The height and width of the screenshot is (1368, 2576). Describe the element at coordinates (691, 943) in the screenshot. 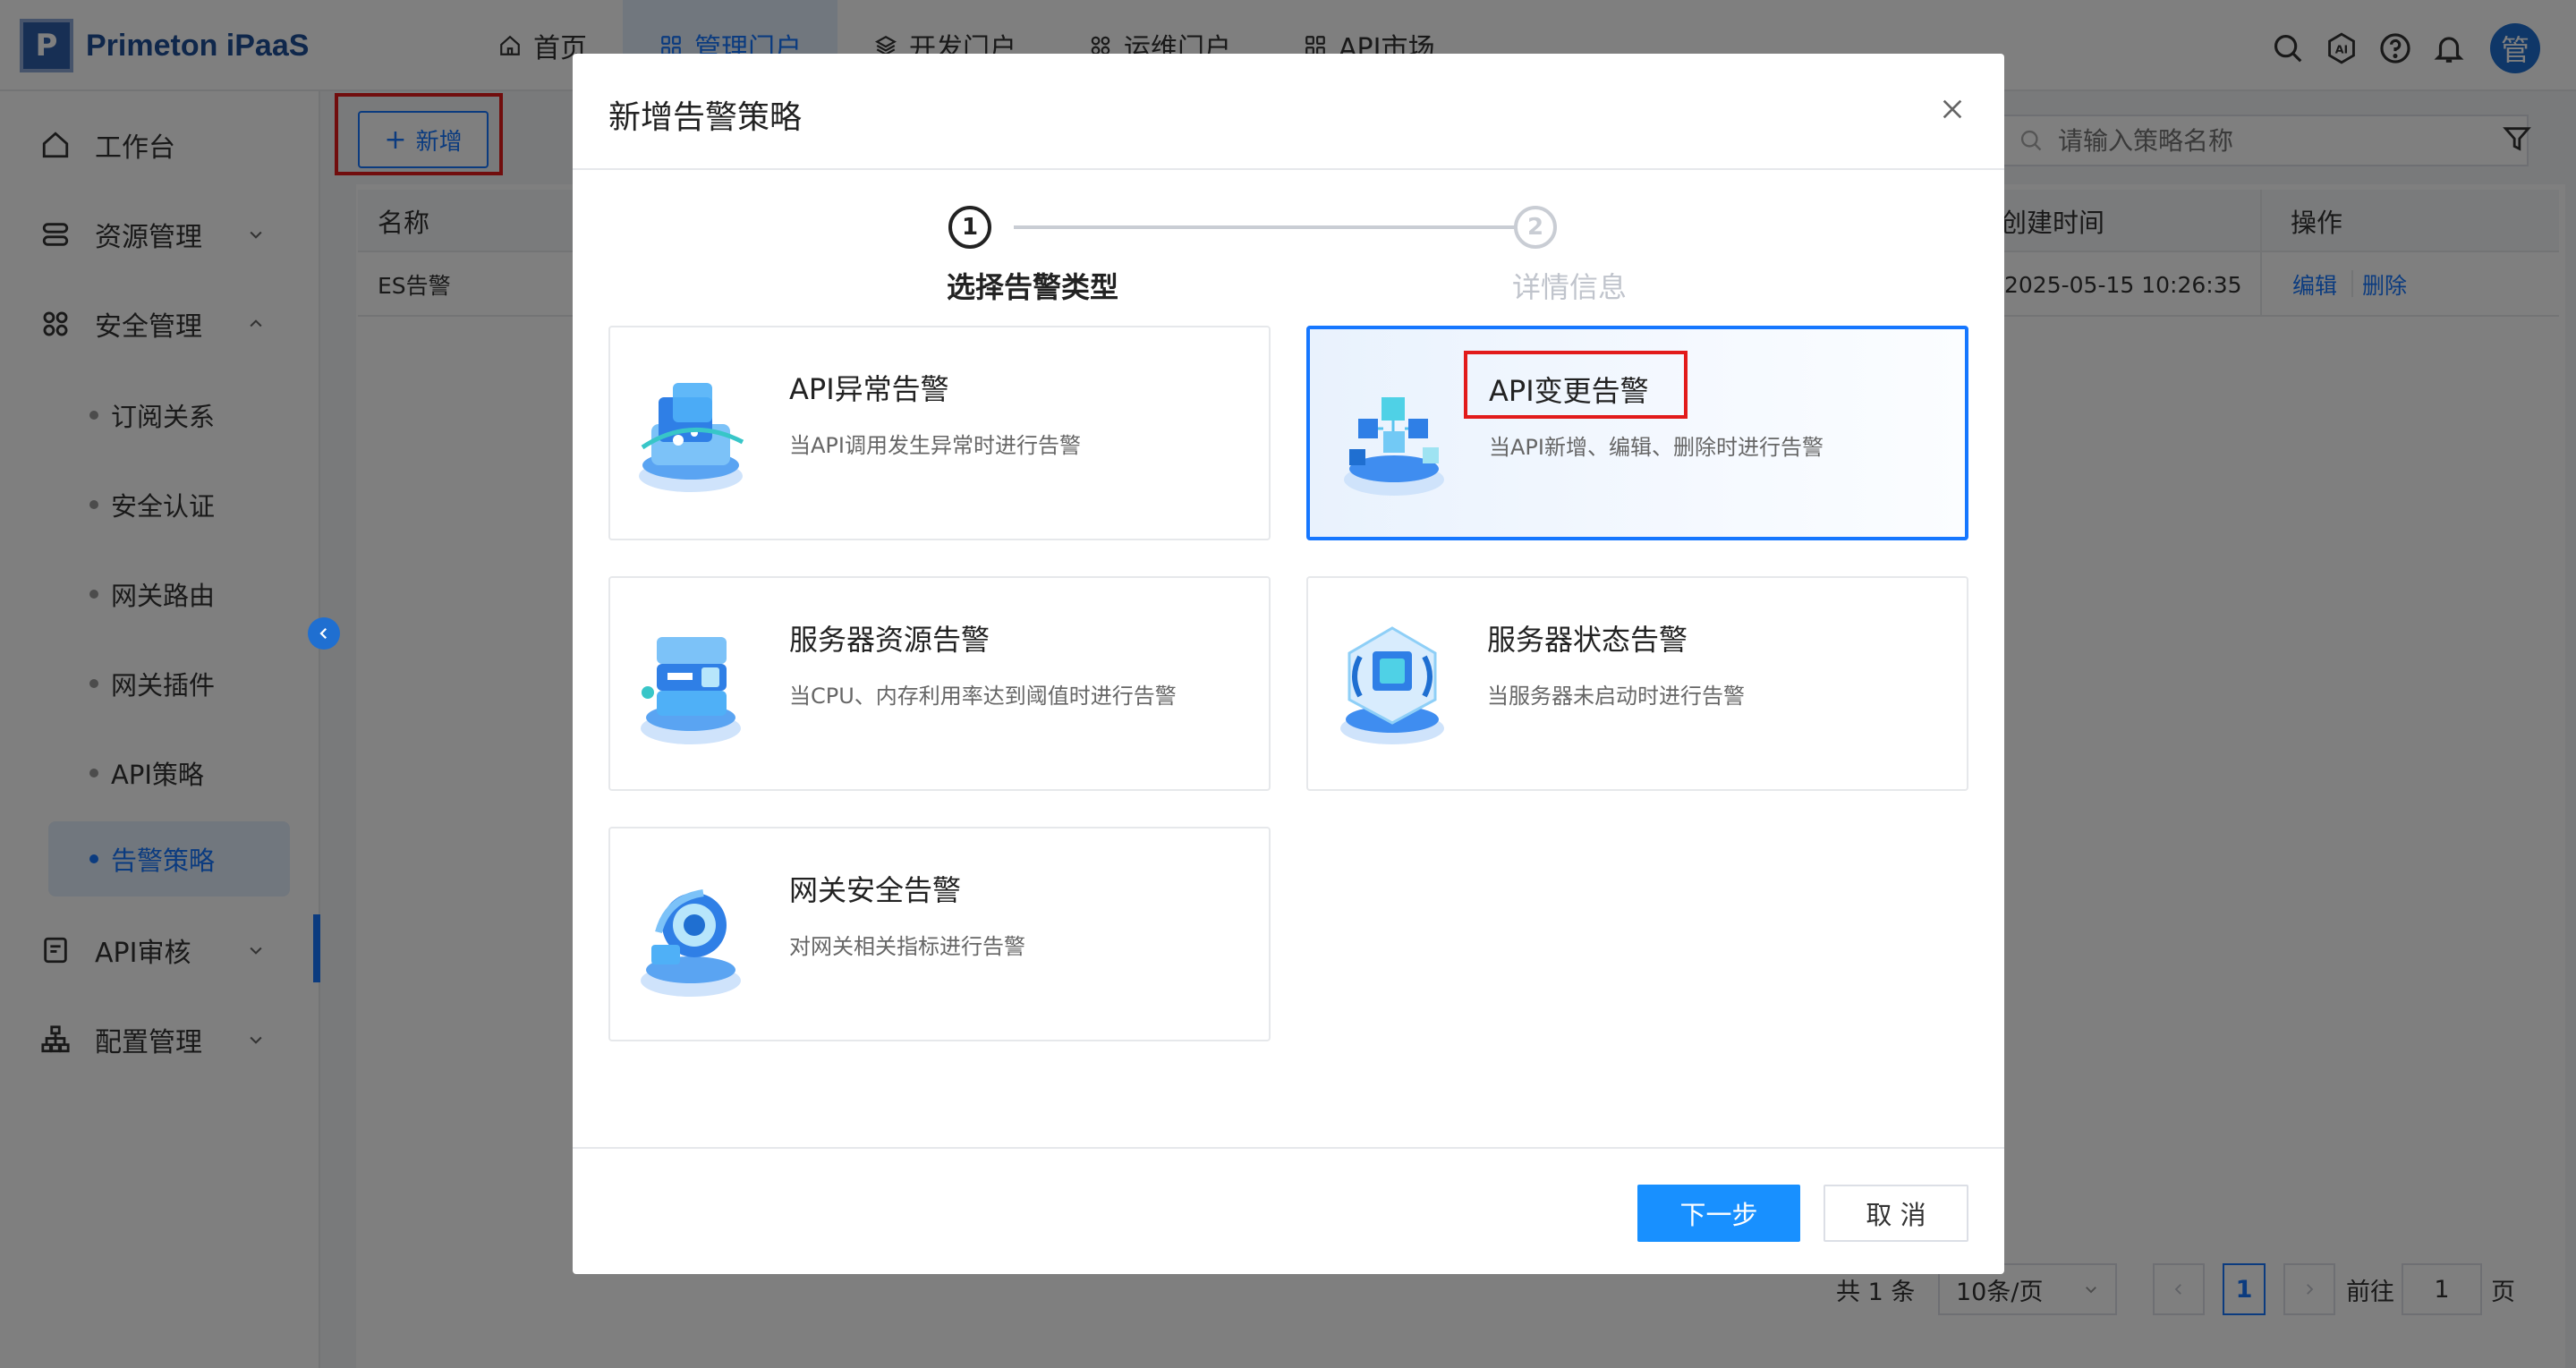

I see `gateway-security-illustration-icon` at that location.